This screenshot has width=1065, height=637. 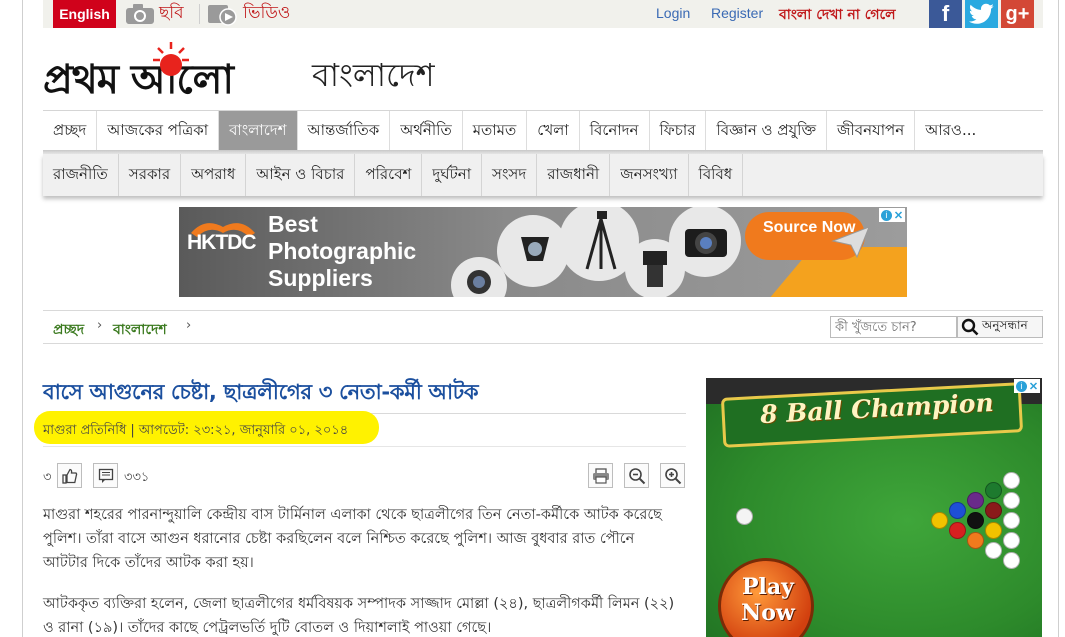 I want to click on search-icon, so click(x=970, y=327).